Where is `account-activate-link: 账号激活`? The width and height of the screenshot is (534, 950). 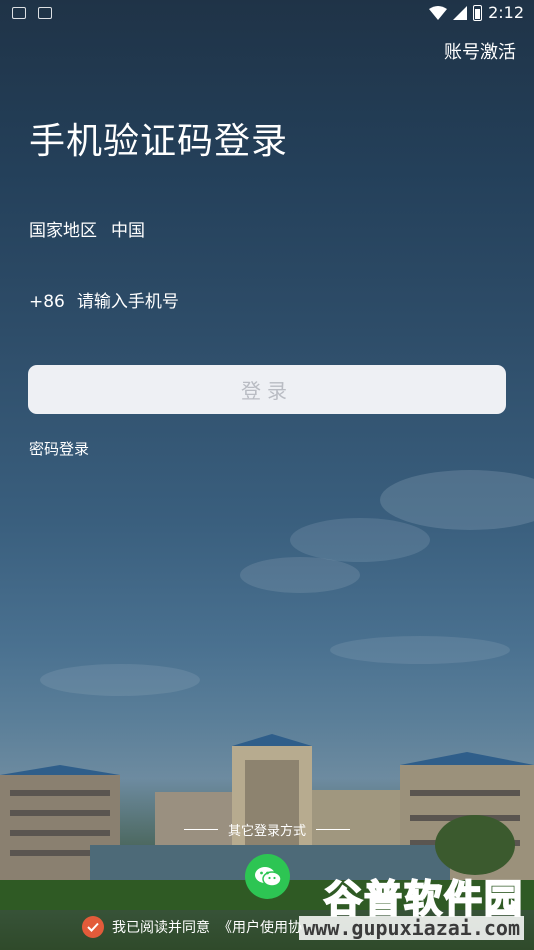
account-activate-link: 账号激活 is located at coordinates (480, 51).